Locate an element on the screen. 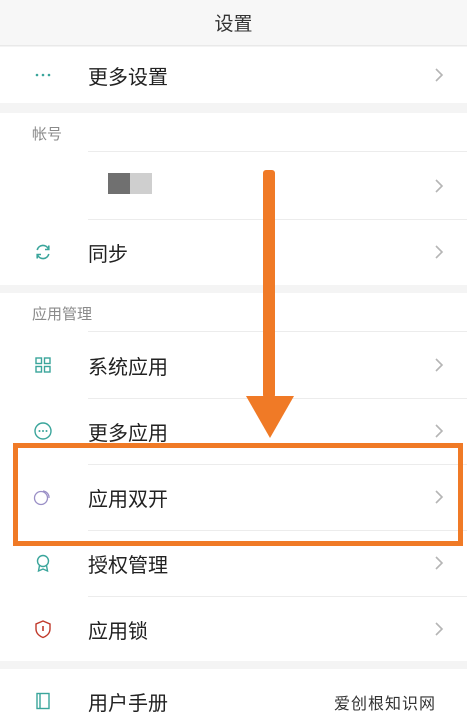  app-lock-row: 应用锁 is located at coordinates (233, 629).